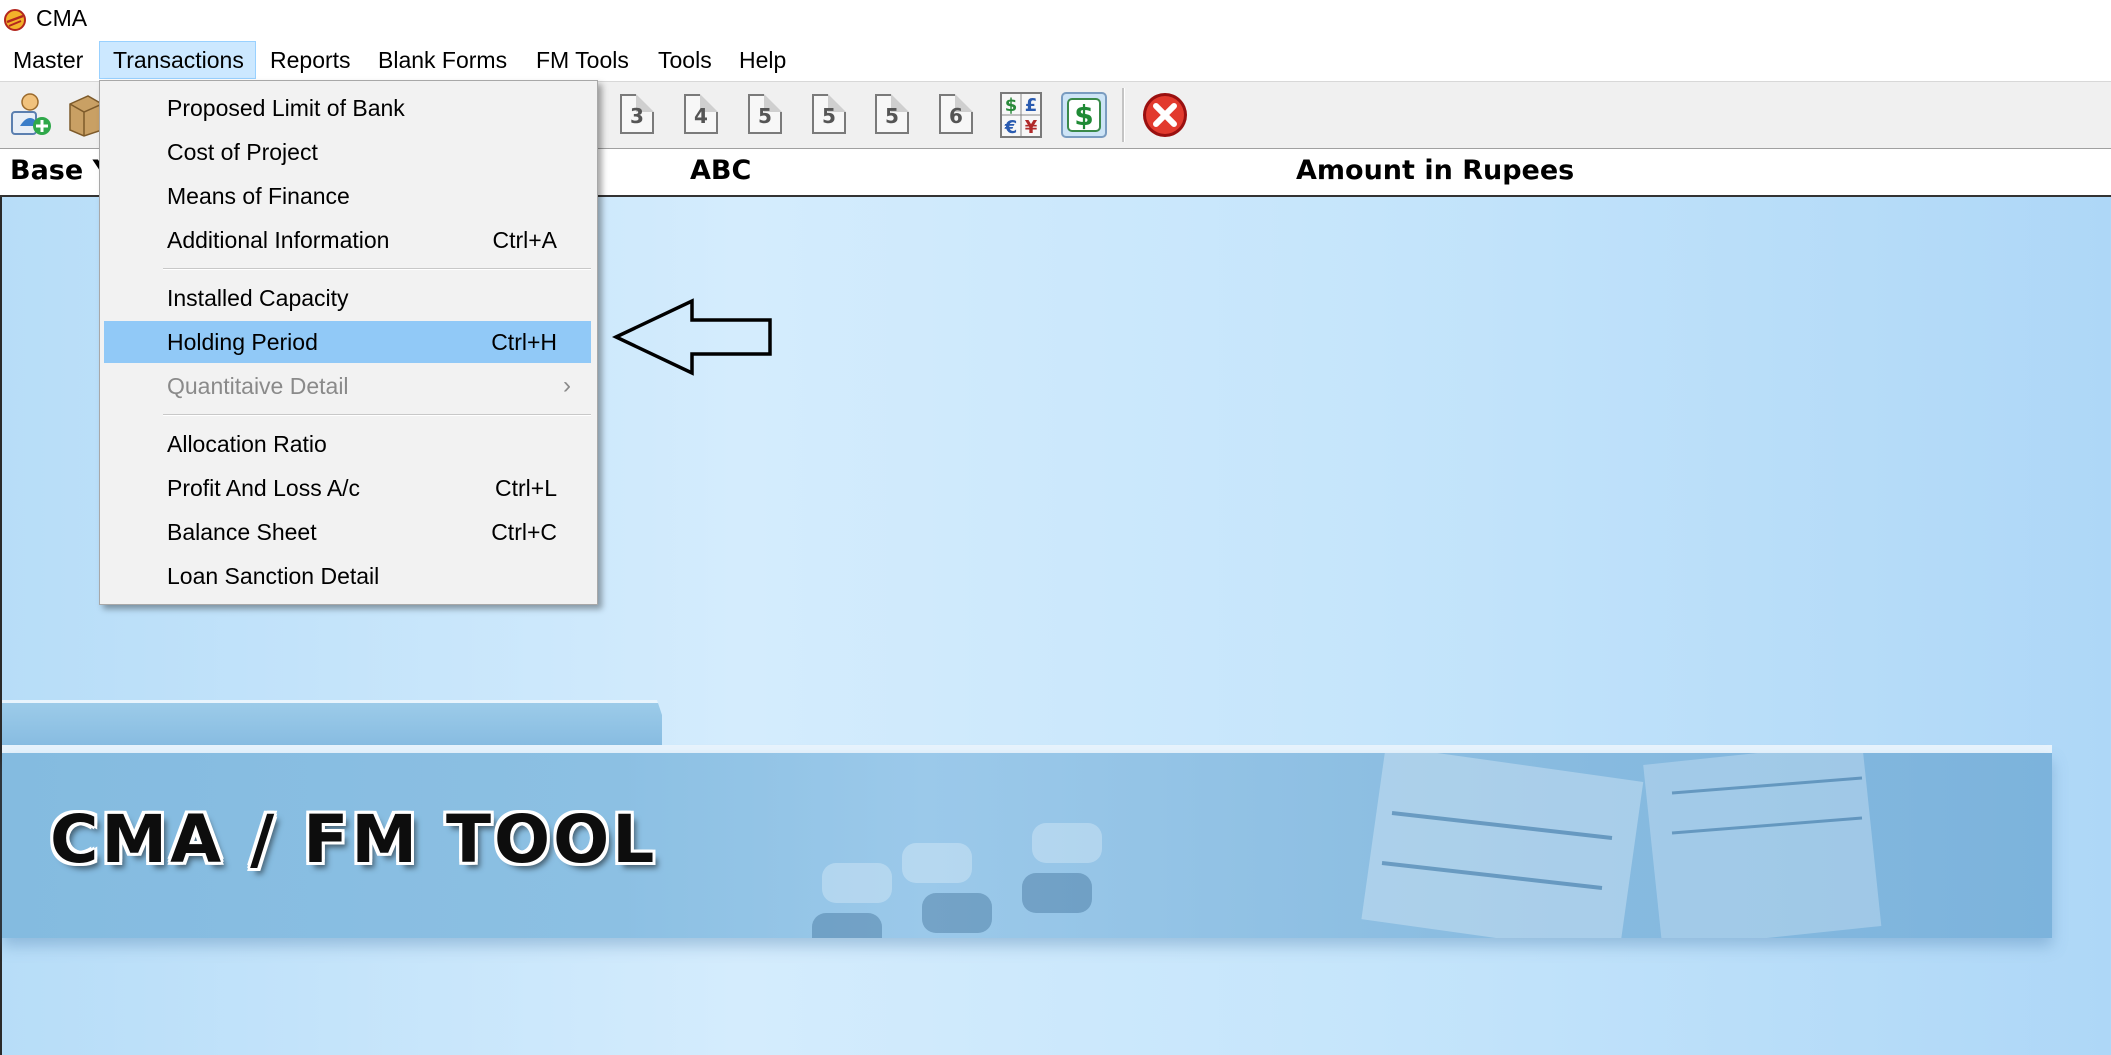  What do you see at coordinates (286, 108) in the screenshot?
I see `menu-item-label: Proposed Limit of Bank` at bounding box center [286, 108].